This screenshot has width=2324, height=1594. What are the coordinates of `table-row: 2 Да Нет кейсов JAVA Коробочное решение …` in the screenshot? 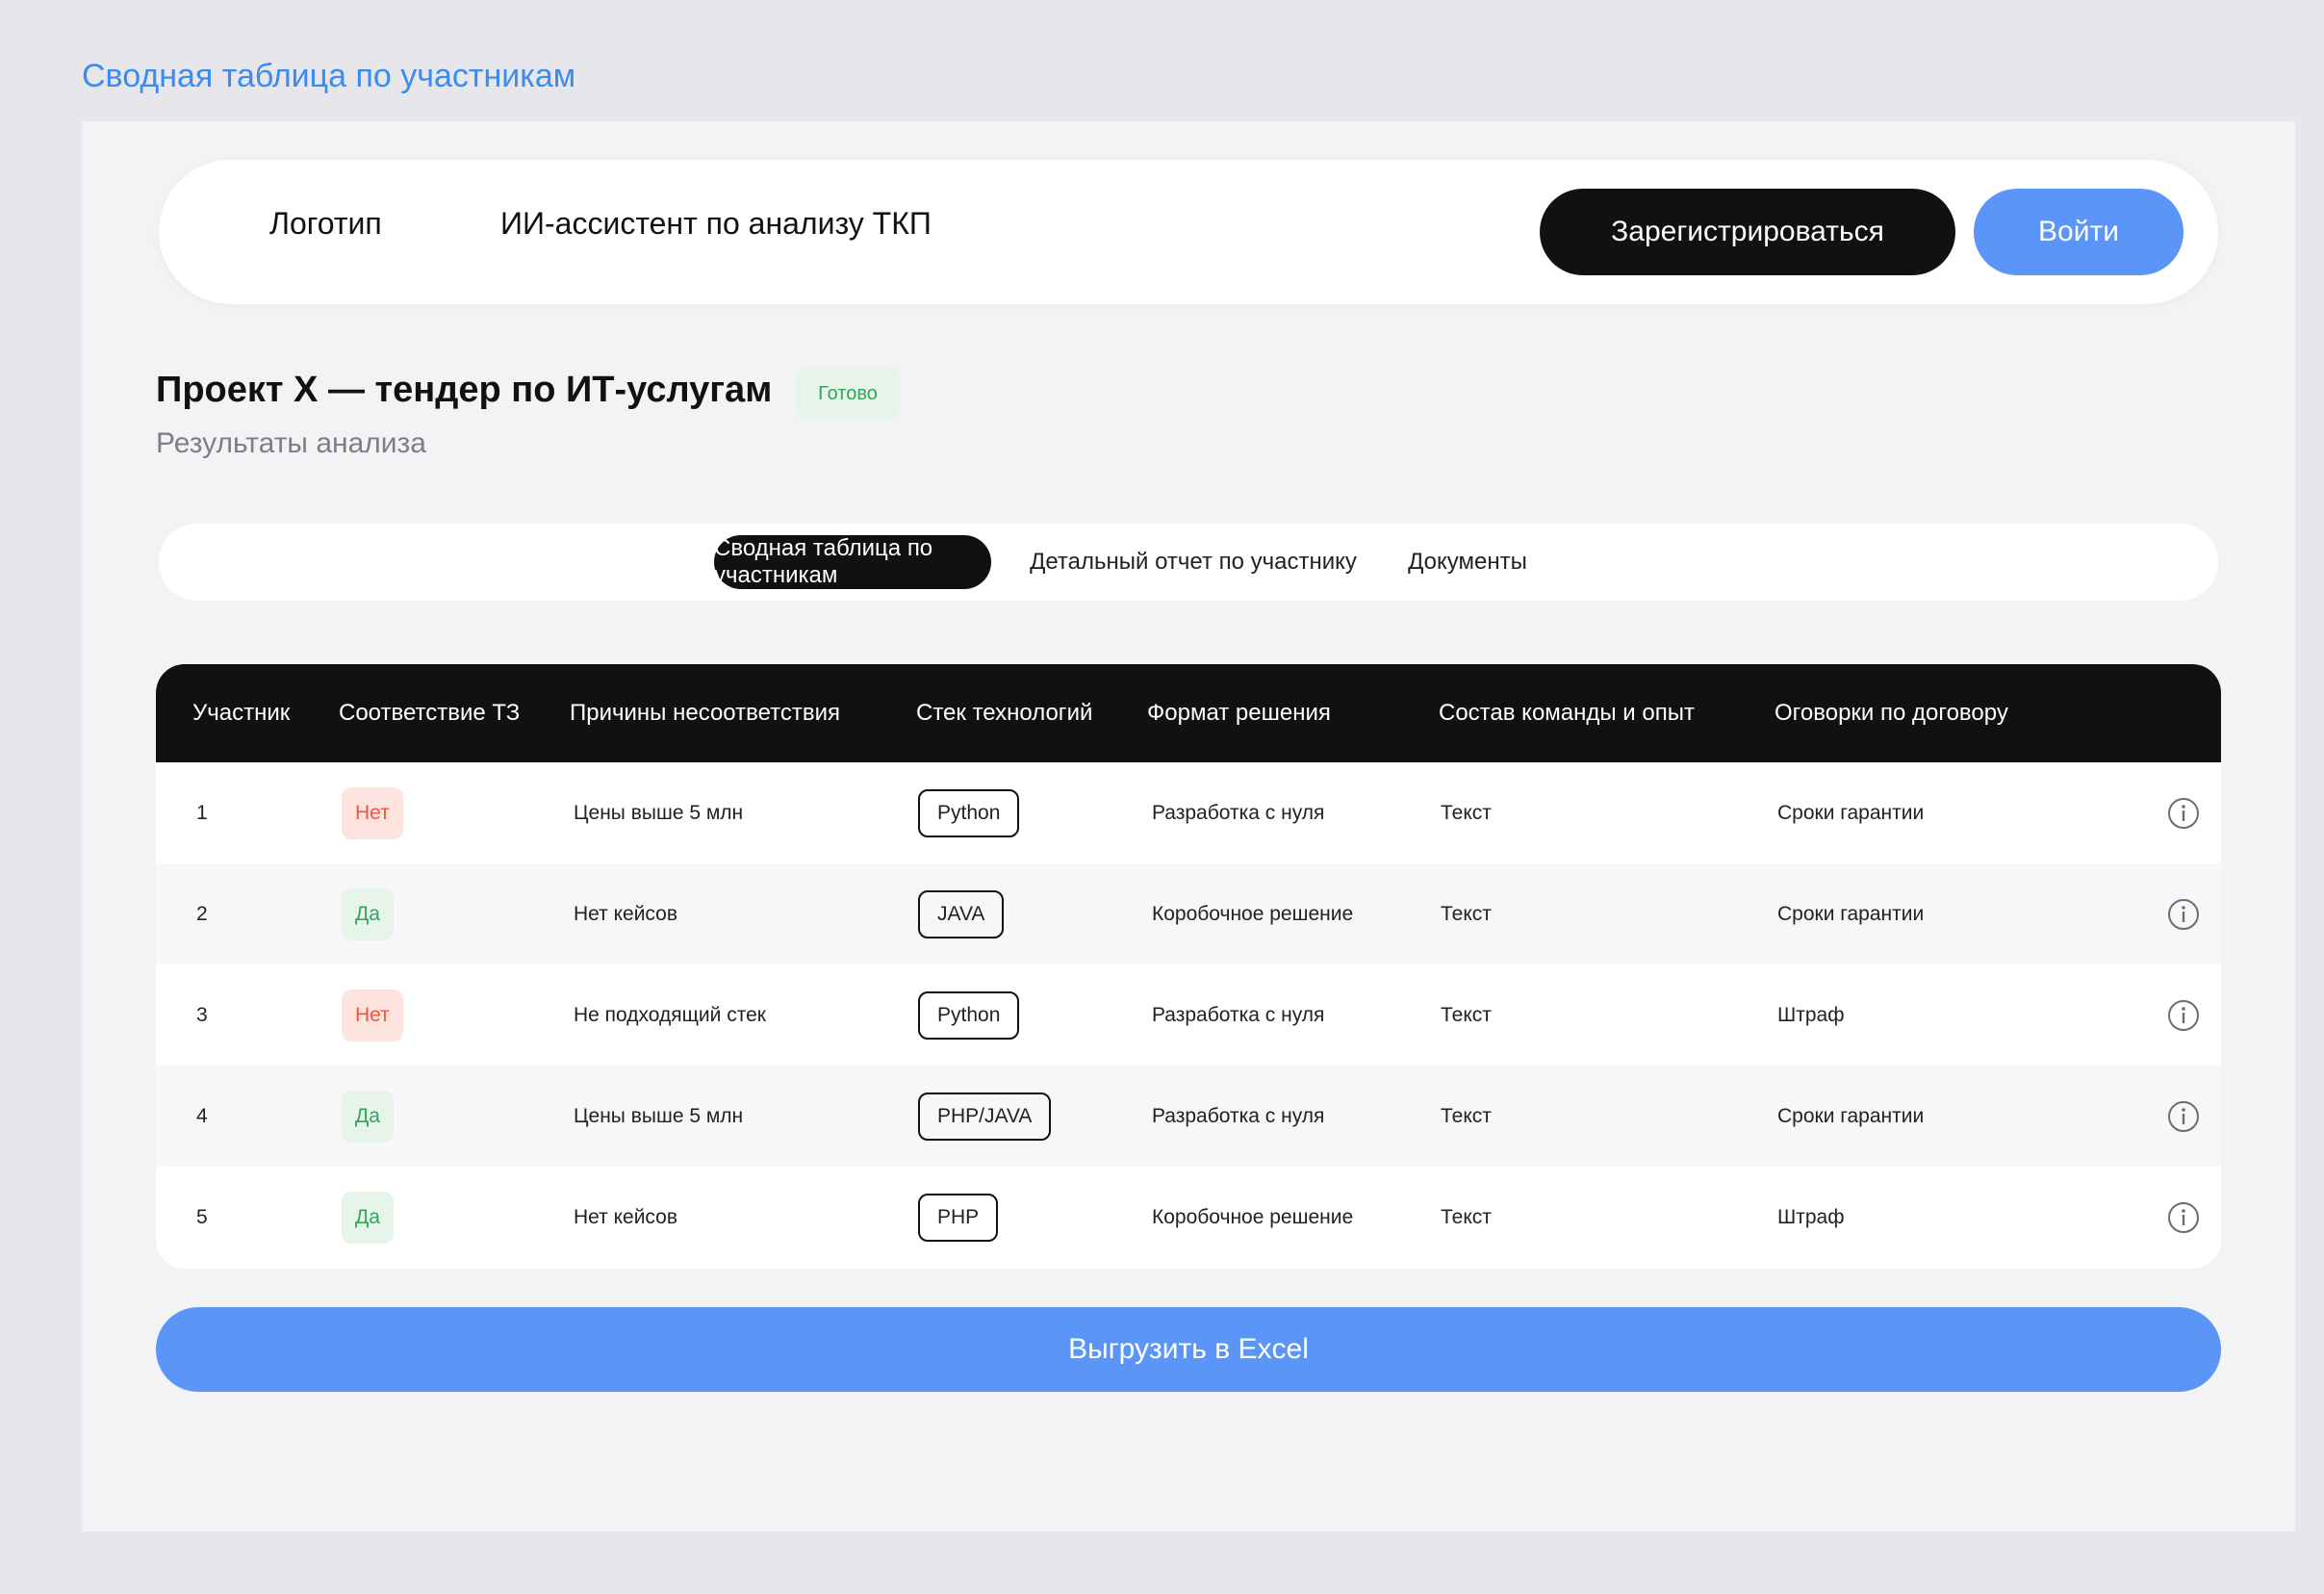 It's located at (1188, 913).